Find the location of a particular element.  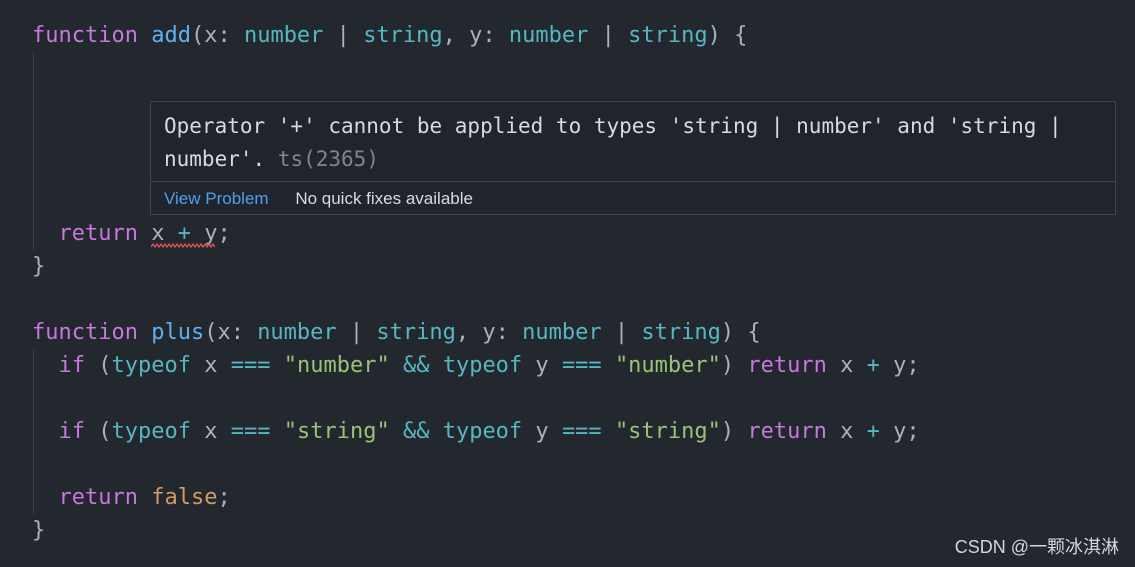

token-boolean: false is located at coordinates (184, 497).